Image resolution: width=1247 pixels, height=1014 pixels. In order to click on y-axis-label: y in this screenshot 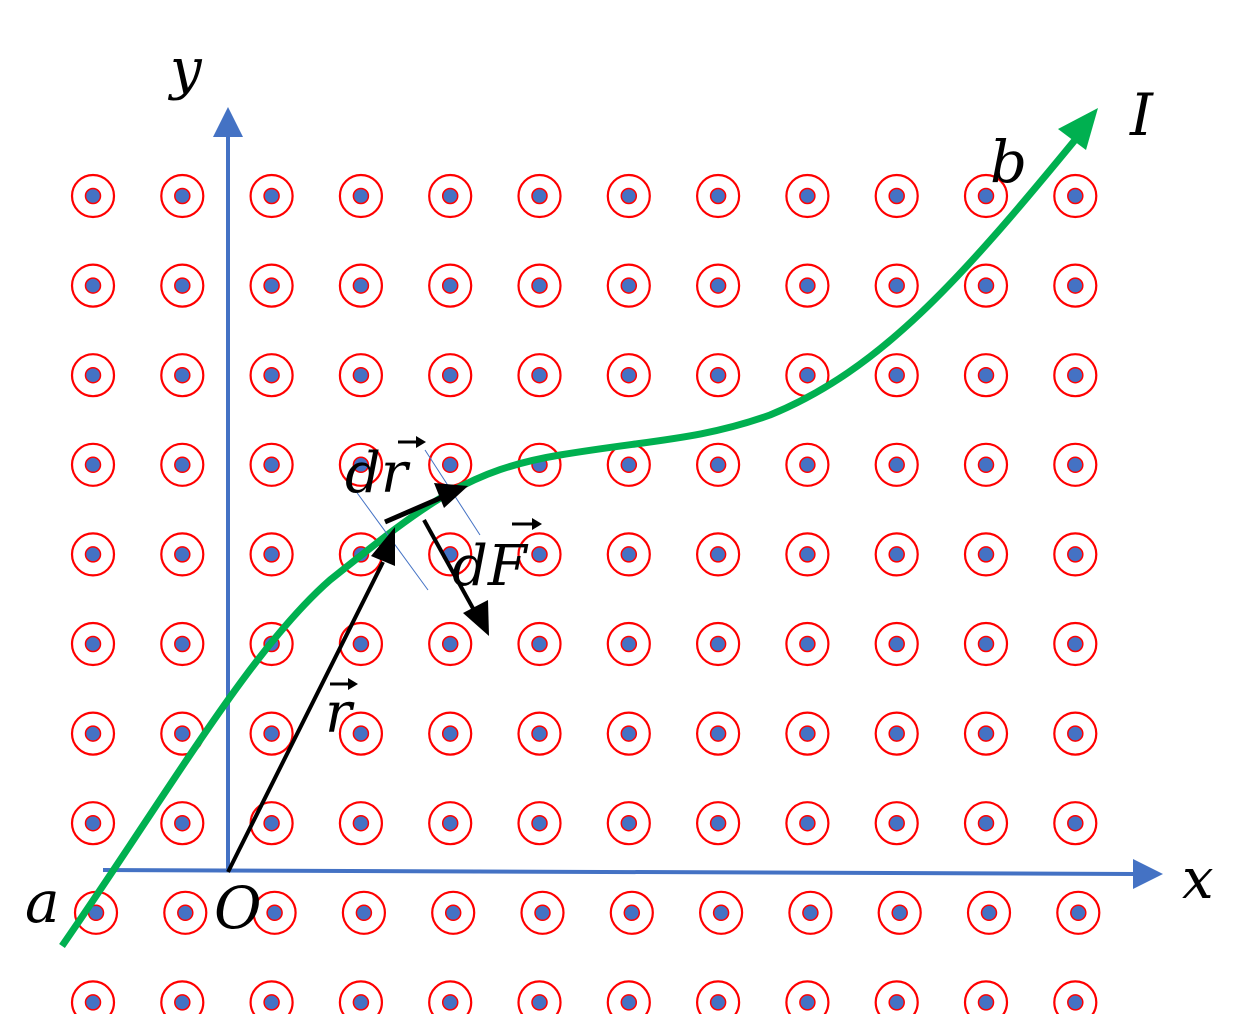, I will do `click(185, 69)`.